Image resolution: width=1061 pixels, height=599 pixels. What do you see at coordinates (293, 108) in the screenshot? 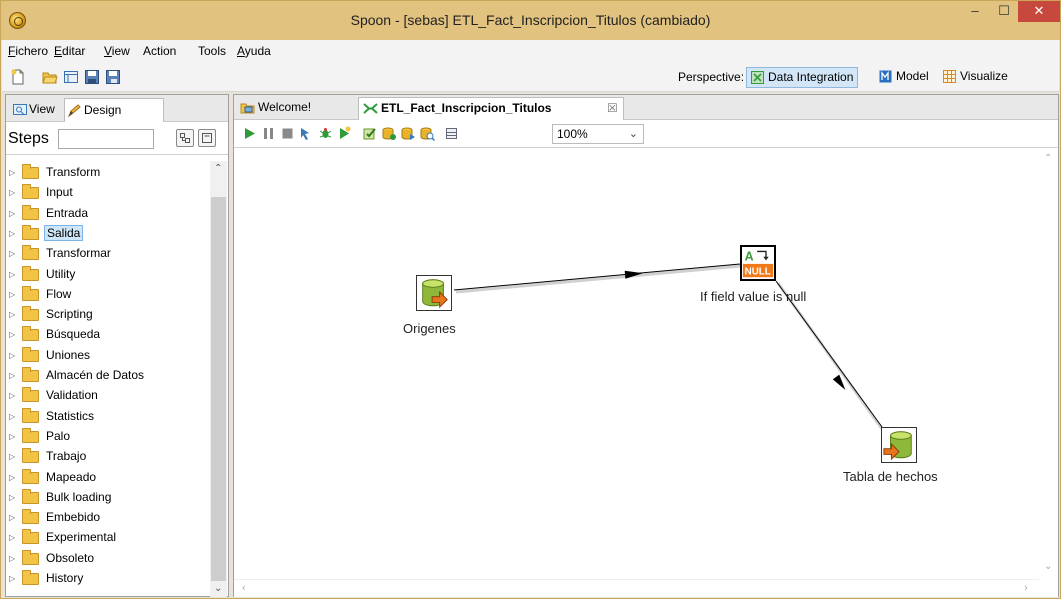
I see `tab-welcome: Welcome!` at bounding box center [293, 108].